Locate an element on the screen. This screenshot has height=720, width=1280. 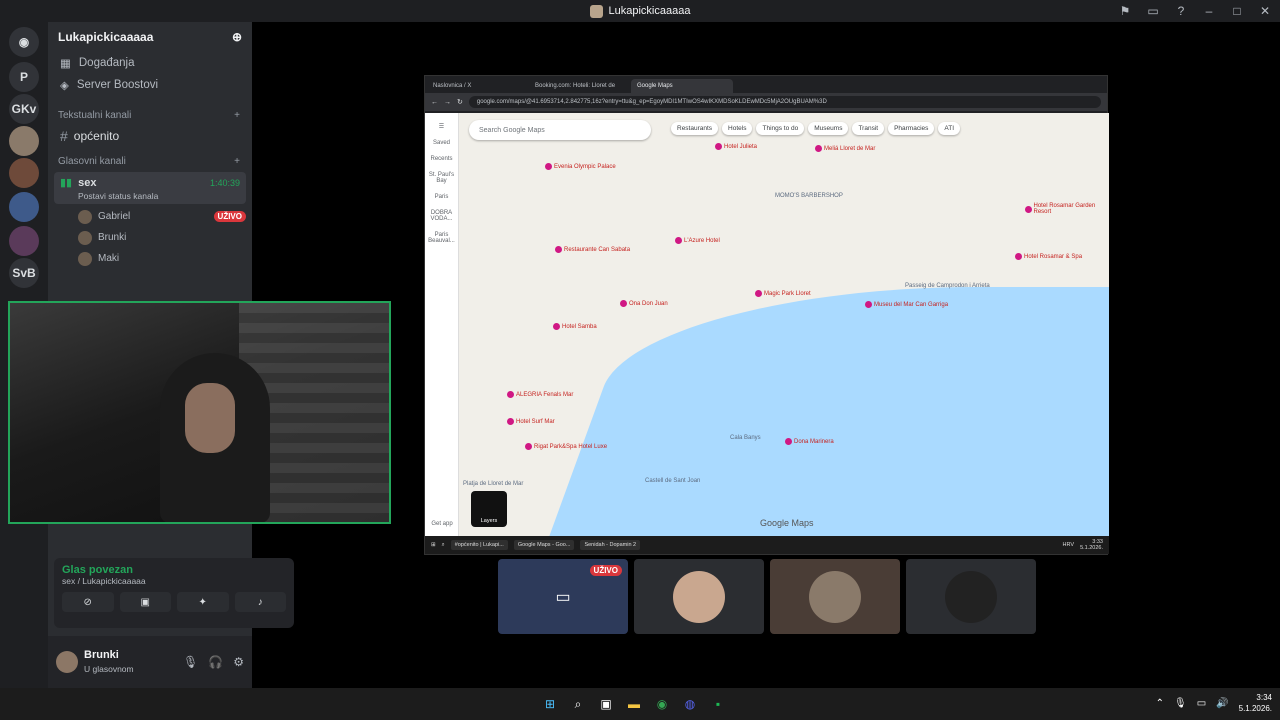
map-poi: Restaurante Can Sabata is located at coordinates (592, 249).